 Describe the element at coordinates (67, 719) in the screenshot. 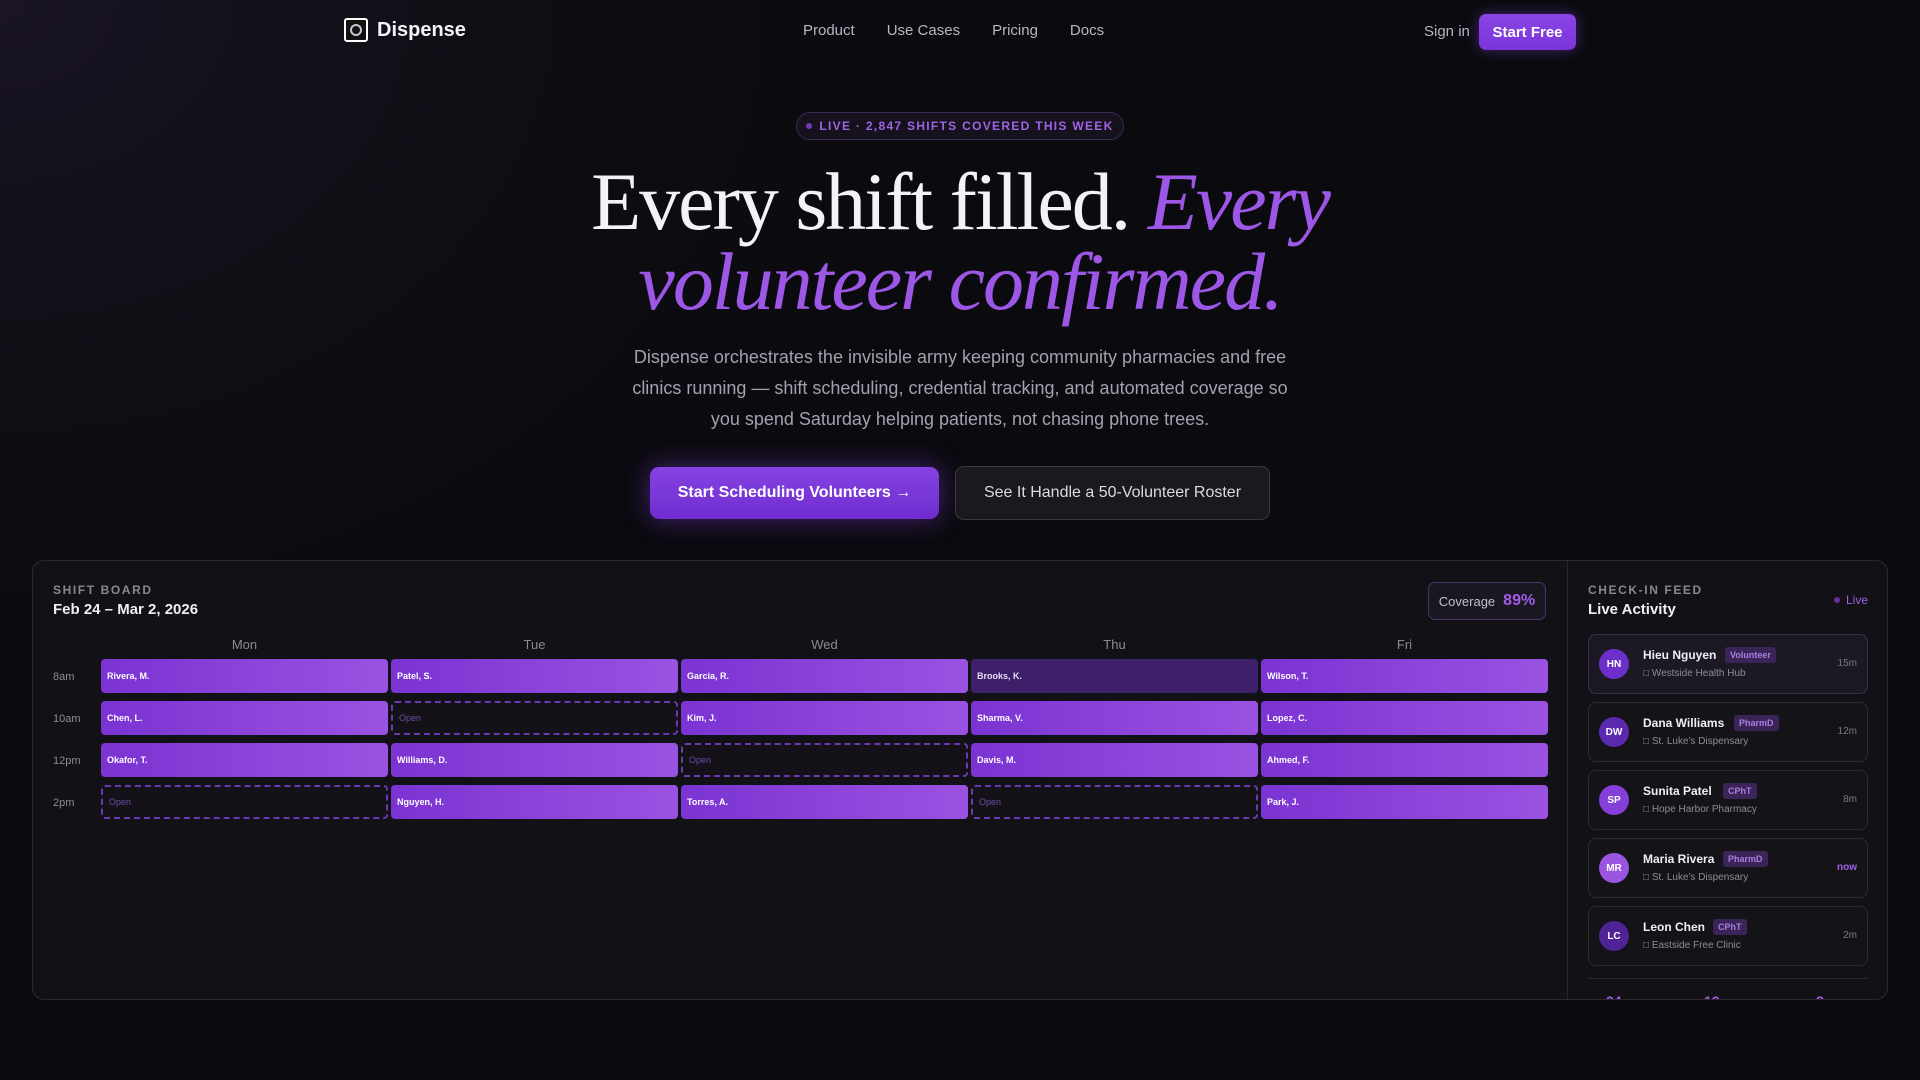

I see `time-label: 10am` at that location.